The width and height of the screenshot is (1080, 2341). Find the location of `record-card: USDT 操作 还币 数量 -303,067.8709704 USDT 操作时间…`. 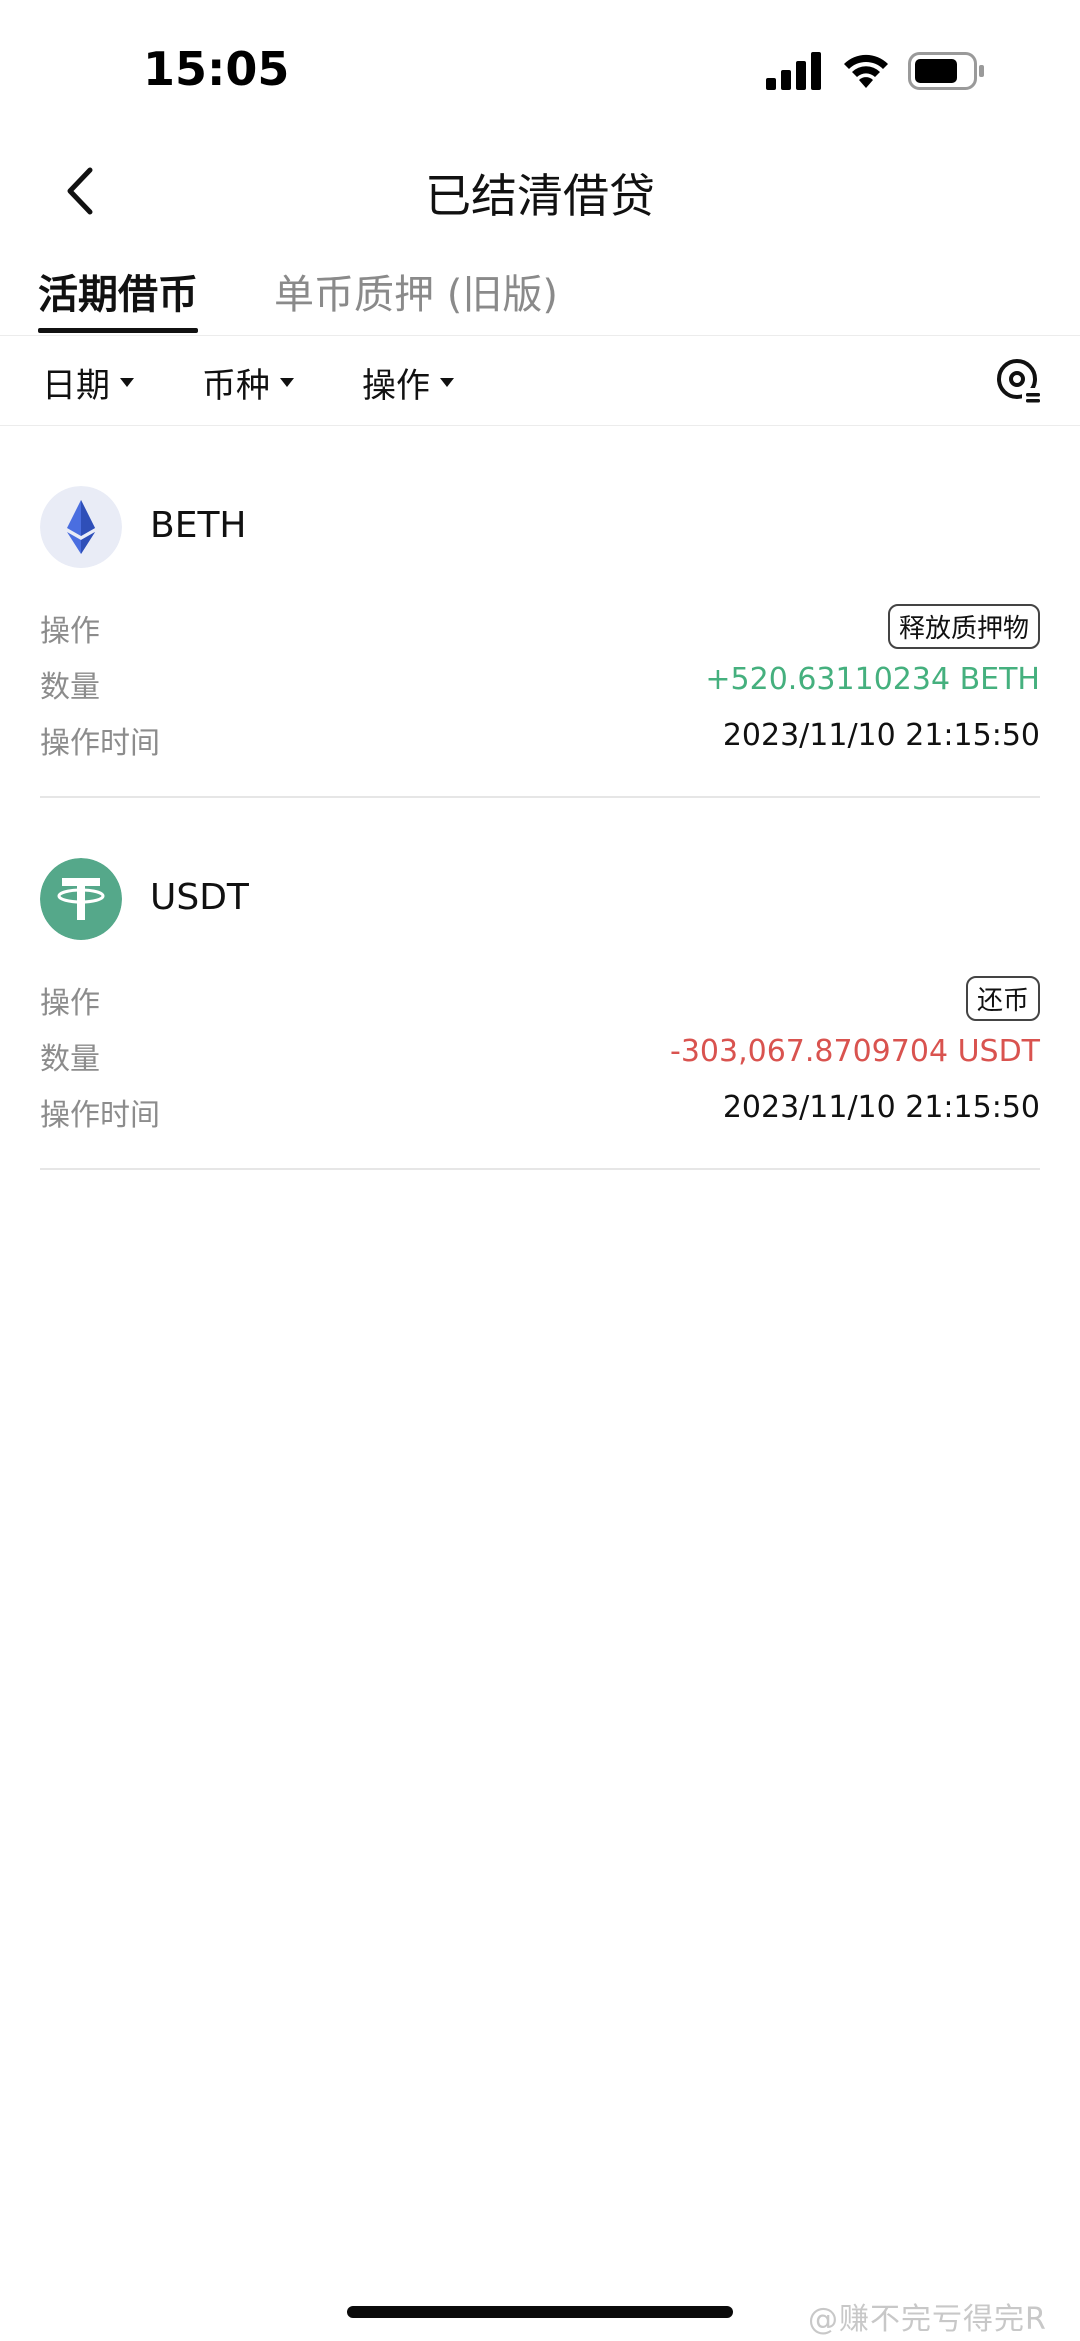

record-card: USDT 操作 还币 数量 -303,067.8709704 USDT 操作时间… is located at coordinates (540, 1007).